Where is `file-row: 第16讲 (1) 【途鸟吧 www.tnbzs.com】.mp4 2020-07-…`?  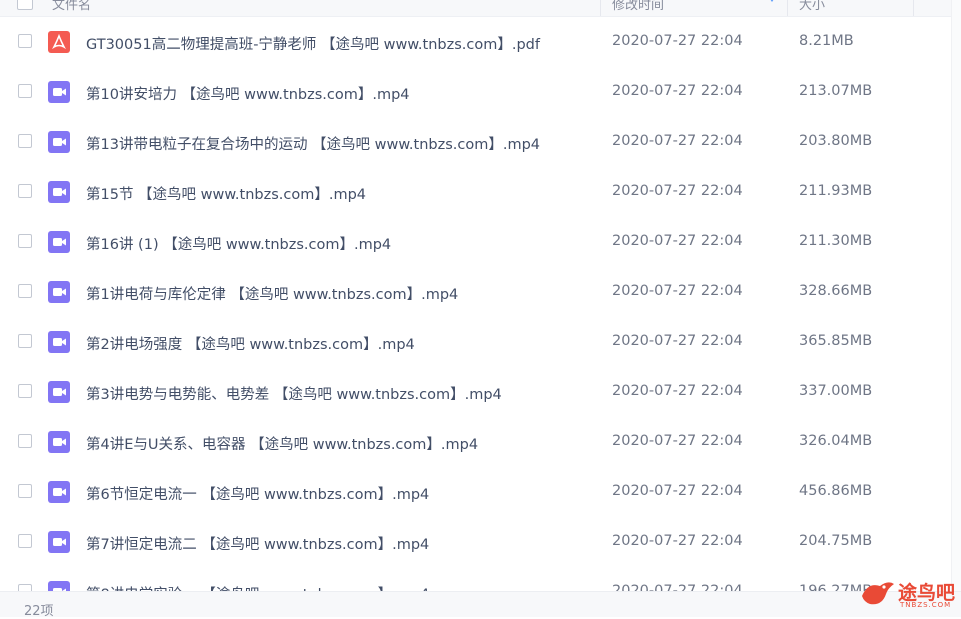 file-row: 第16讲 (1) 【途鸟吧 www.tnbzs.com】.mp4 2020-07-… is located at coordinates (480, 242).